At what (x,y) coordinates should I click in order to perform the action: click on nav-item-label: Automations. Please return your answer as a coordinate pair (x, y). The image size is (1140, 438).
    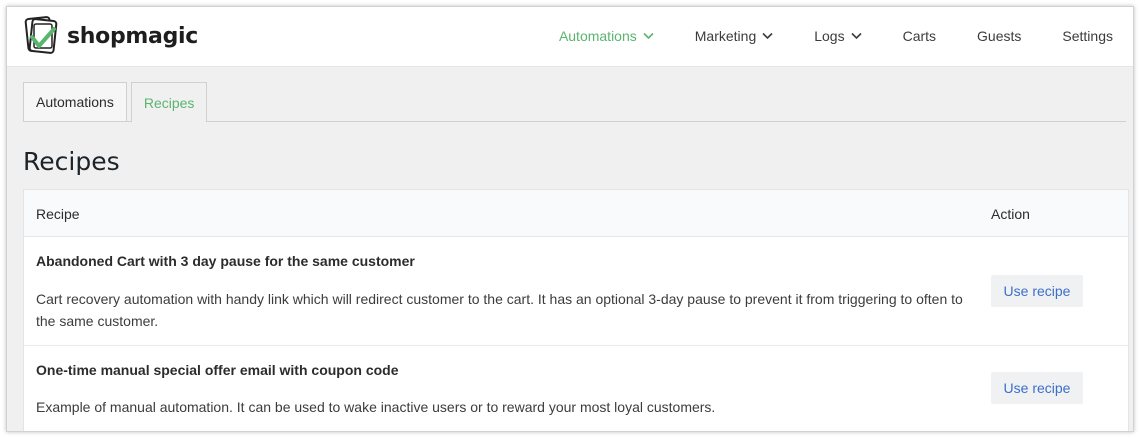
    Looking at the image, I should click on (597, 36).